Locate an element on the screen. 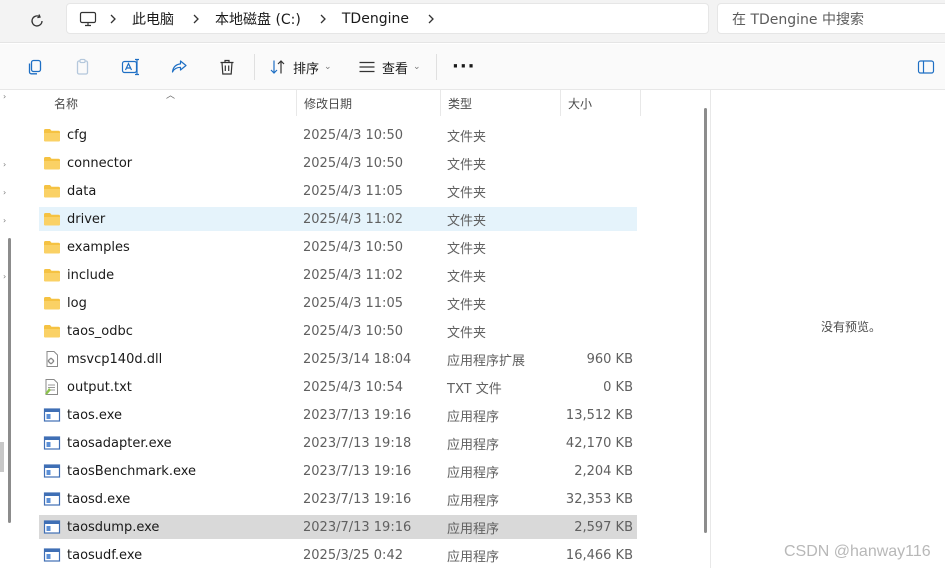  file-name-cell: output.txt is located at coordinates (87, 387).